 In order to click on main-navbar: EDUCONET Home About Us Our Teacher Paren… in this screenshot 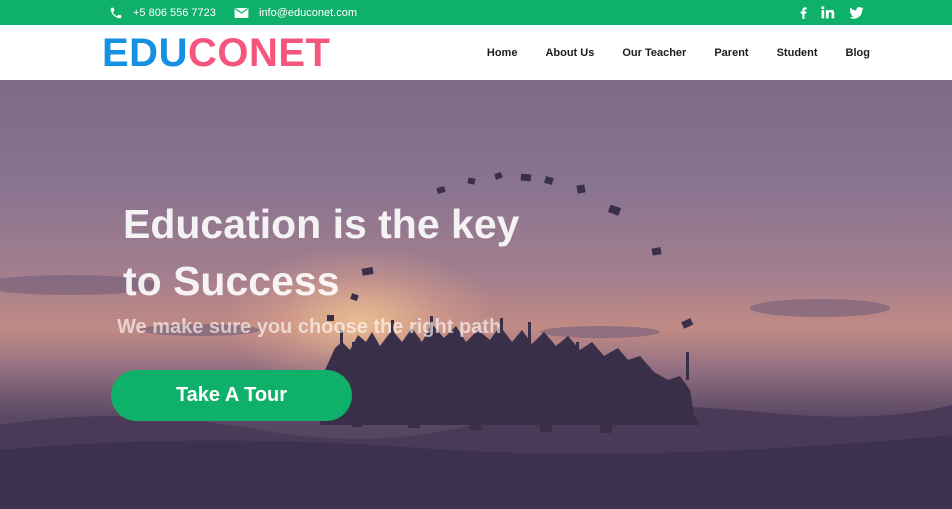, I will do `click(476, 52)`.